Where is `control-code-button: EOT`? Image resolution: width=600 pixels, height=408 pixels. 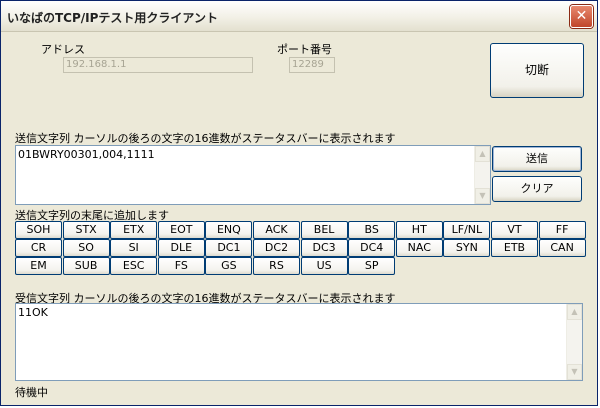 control-code-button: EOT is located at coordinates (181, 230).